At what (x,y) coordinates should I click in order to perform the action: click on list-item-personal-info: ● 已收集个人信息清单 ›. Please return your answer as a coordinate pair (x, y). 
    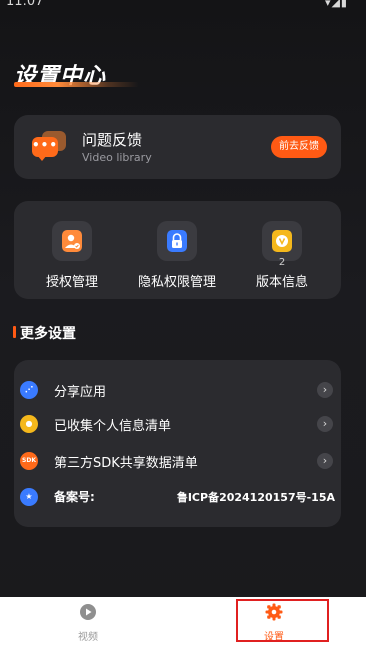
    Looking at the image, I should click on (177, 424).